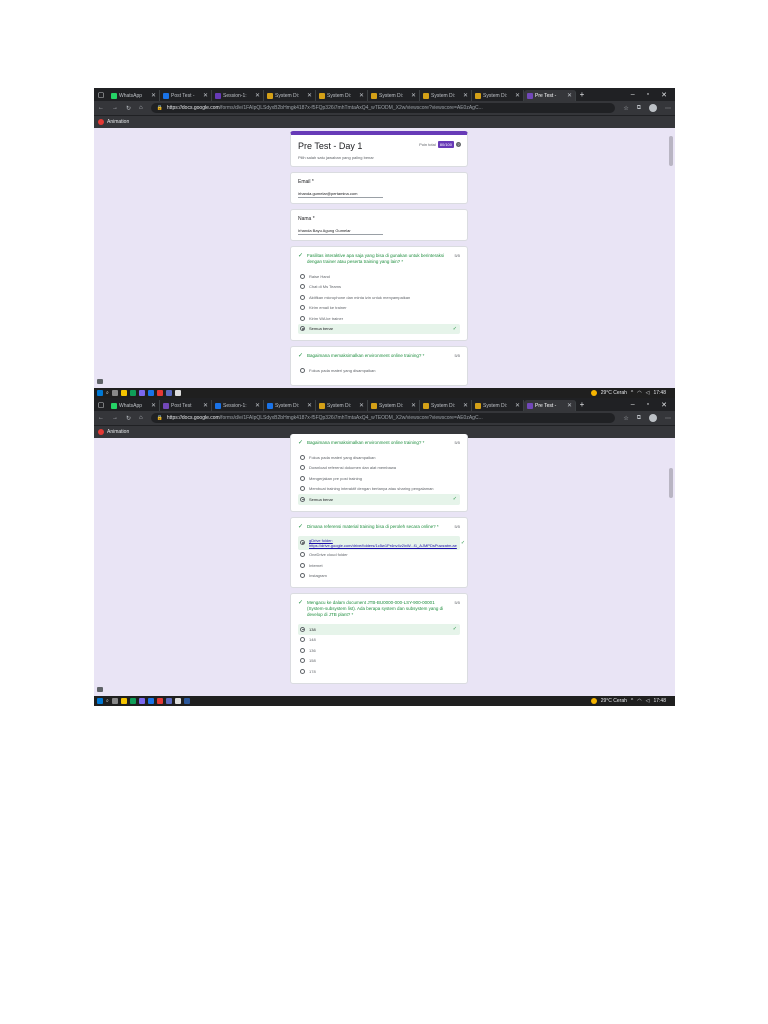 The image size is (768, 1024). I want to click on help-icon: ?, so click(458, 144).